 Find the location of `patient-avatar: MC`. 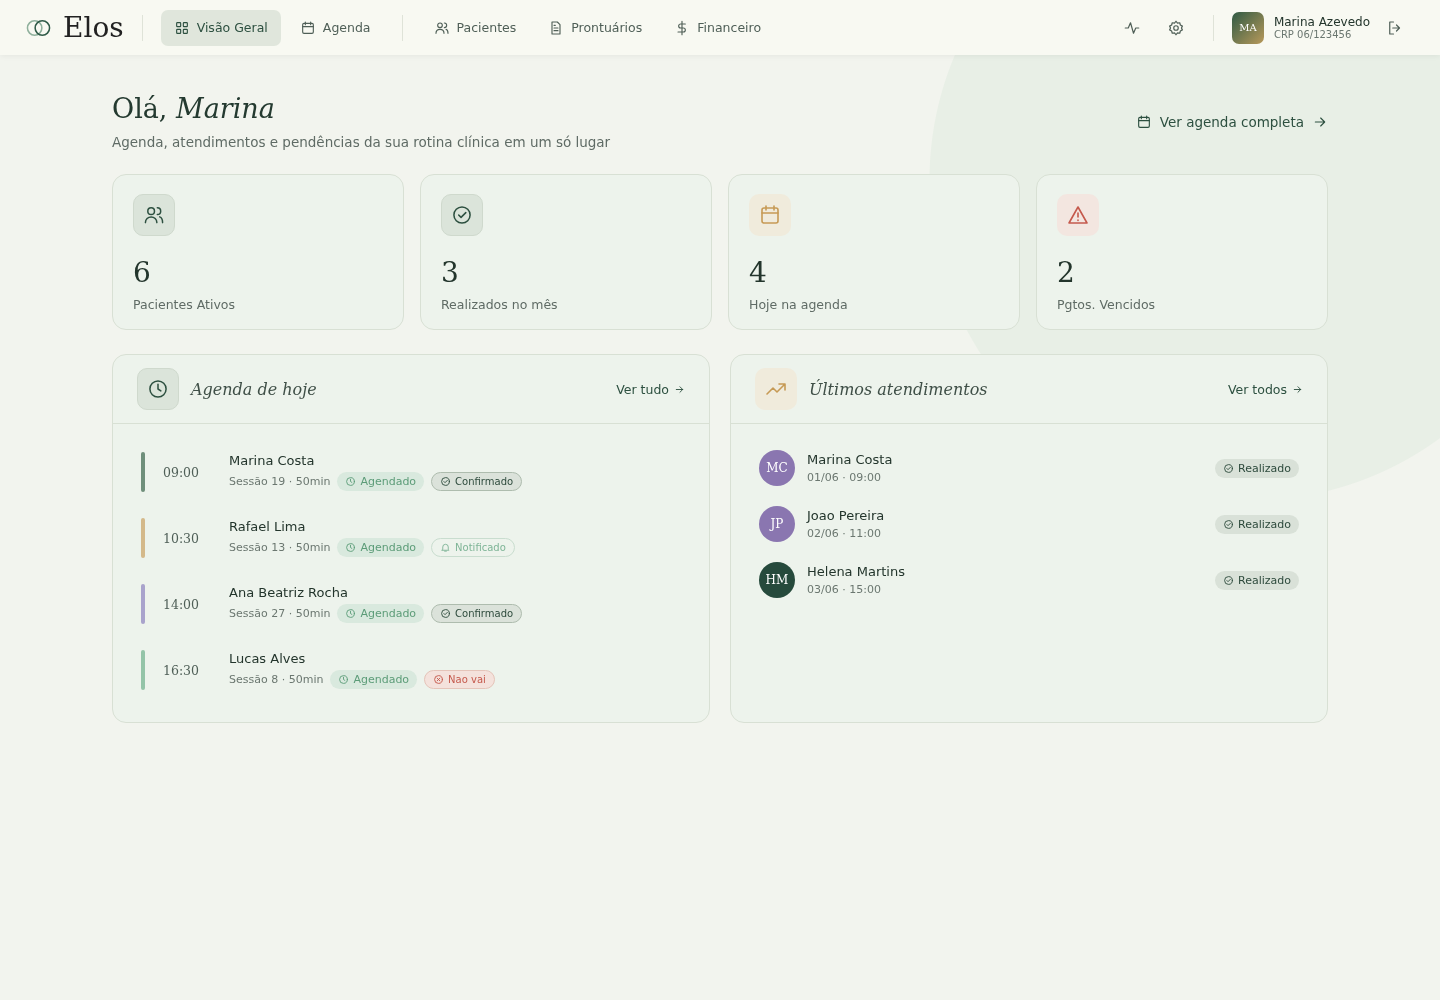

patient-avatar: MC is located at coordinates (777, 468).